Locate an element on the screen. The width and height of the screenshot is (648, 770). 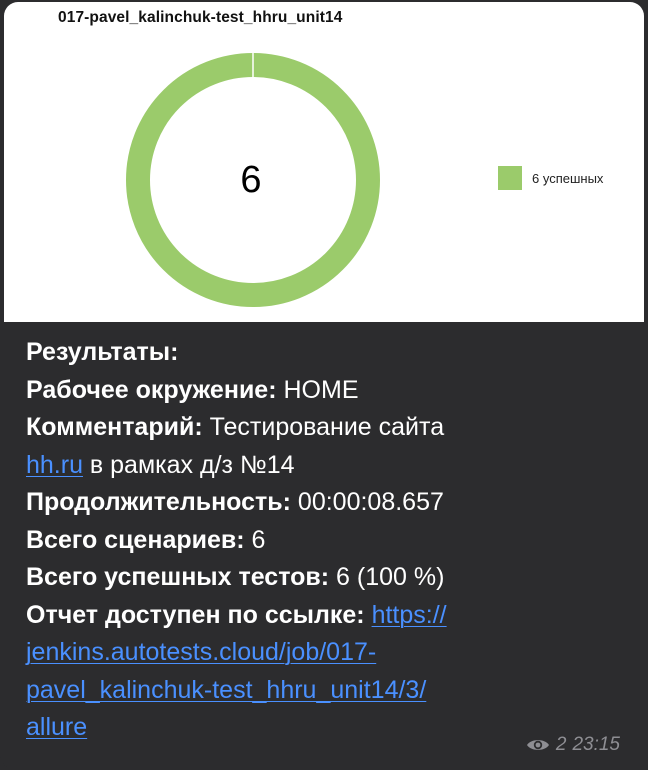
donut-chart: 6 is located at coordinates (253, 179).